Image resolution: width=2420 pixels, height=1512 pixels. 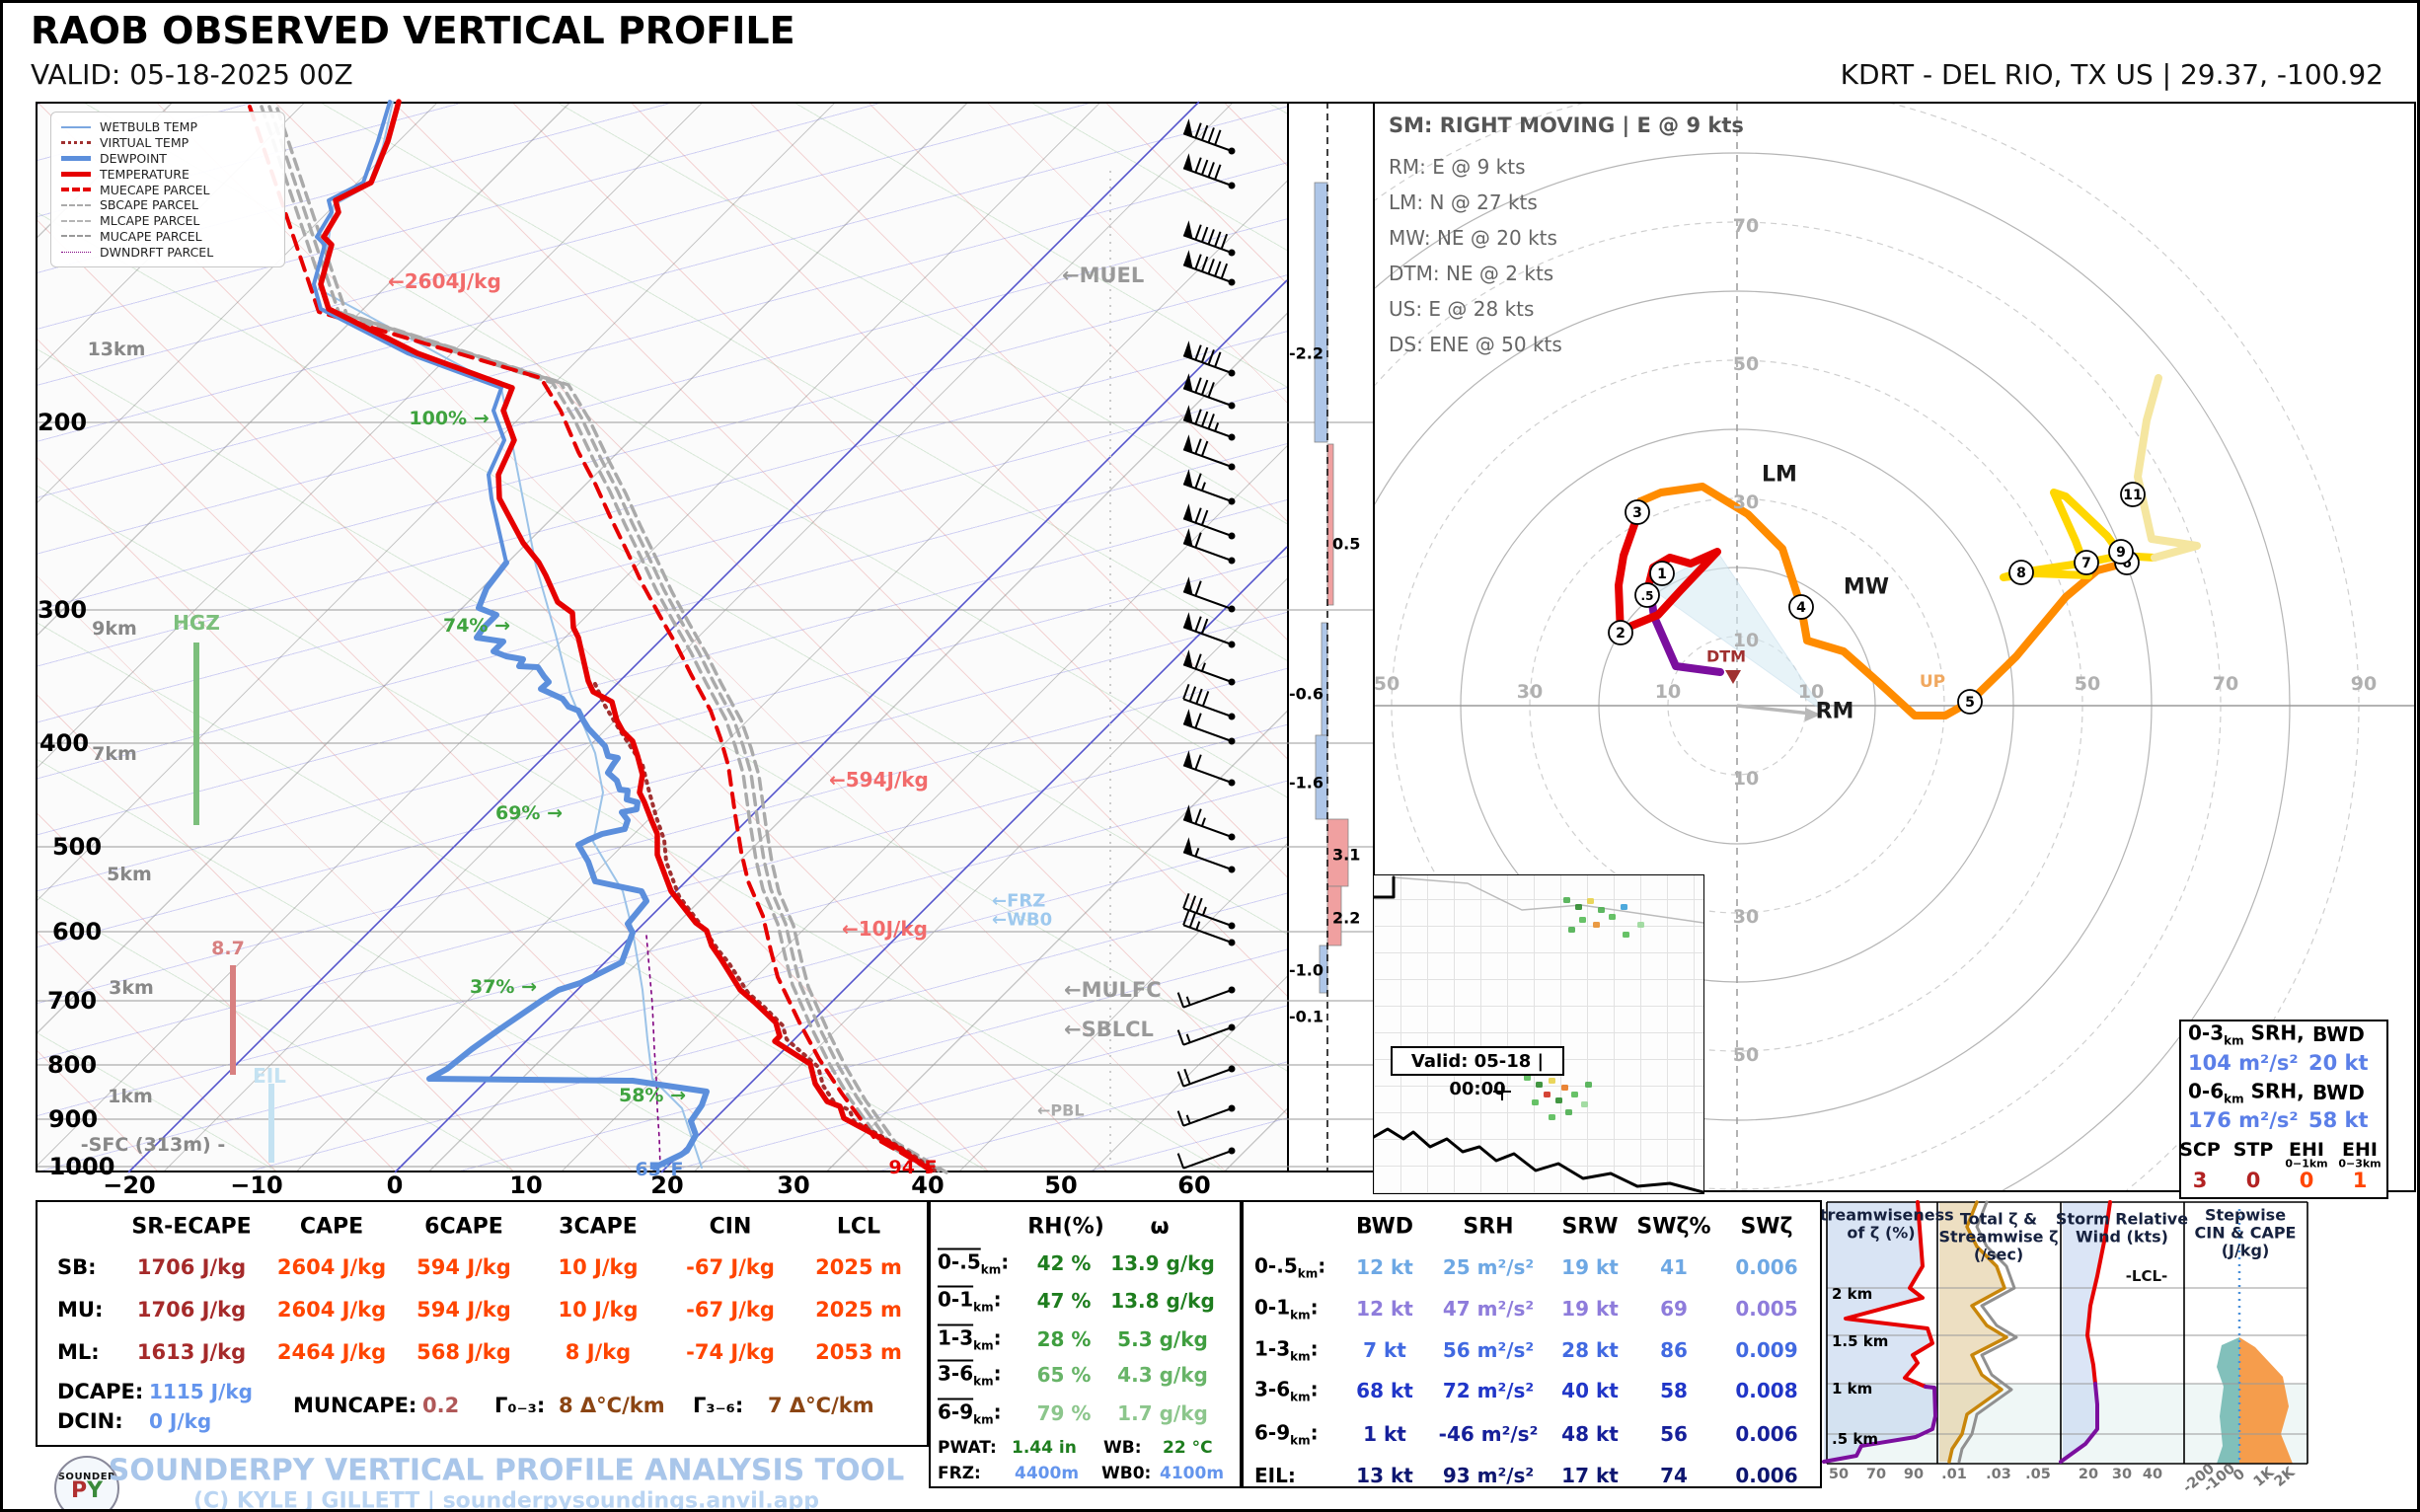 What do you see at coordinates (1065, 1227) in the screenshot?
I see `rh-header: RH(%)` at bounding box center [1065, 1227].